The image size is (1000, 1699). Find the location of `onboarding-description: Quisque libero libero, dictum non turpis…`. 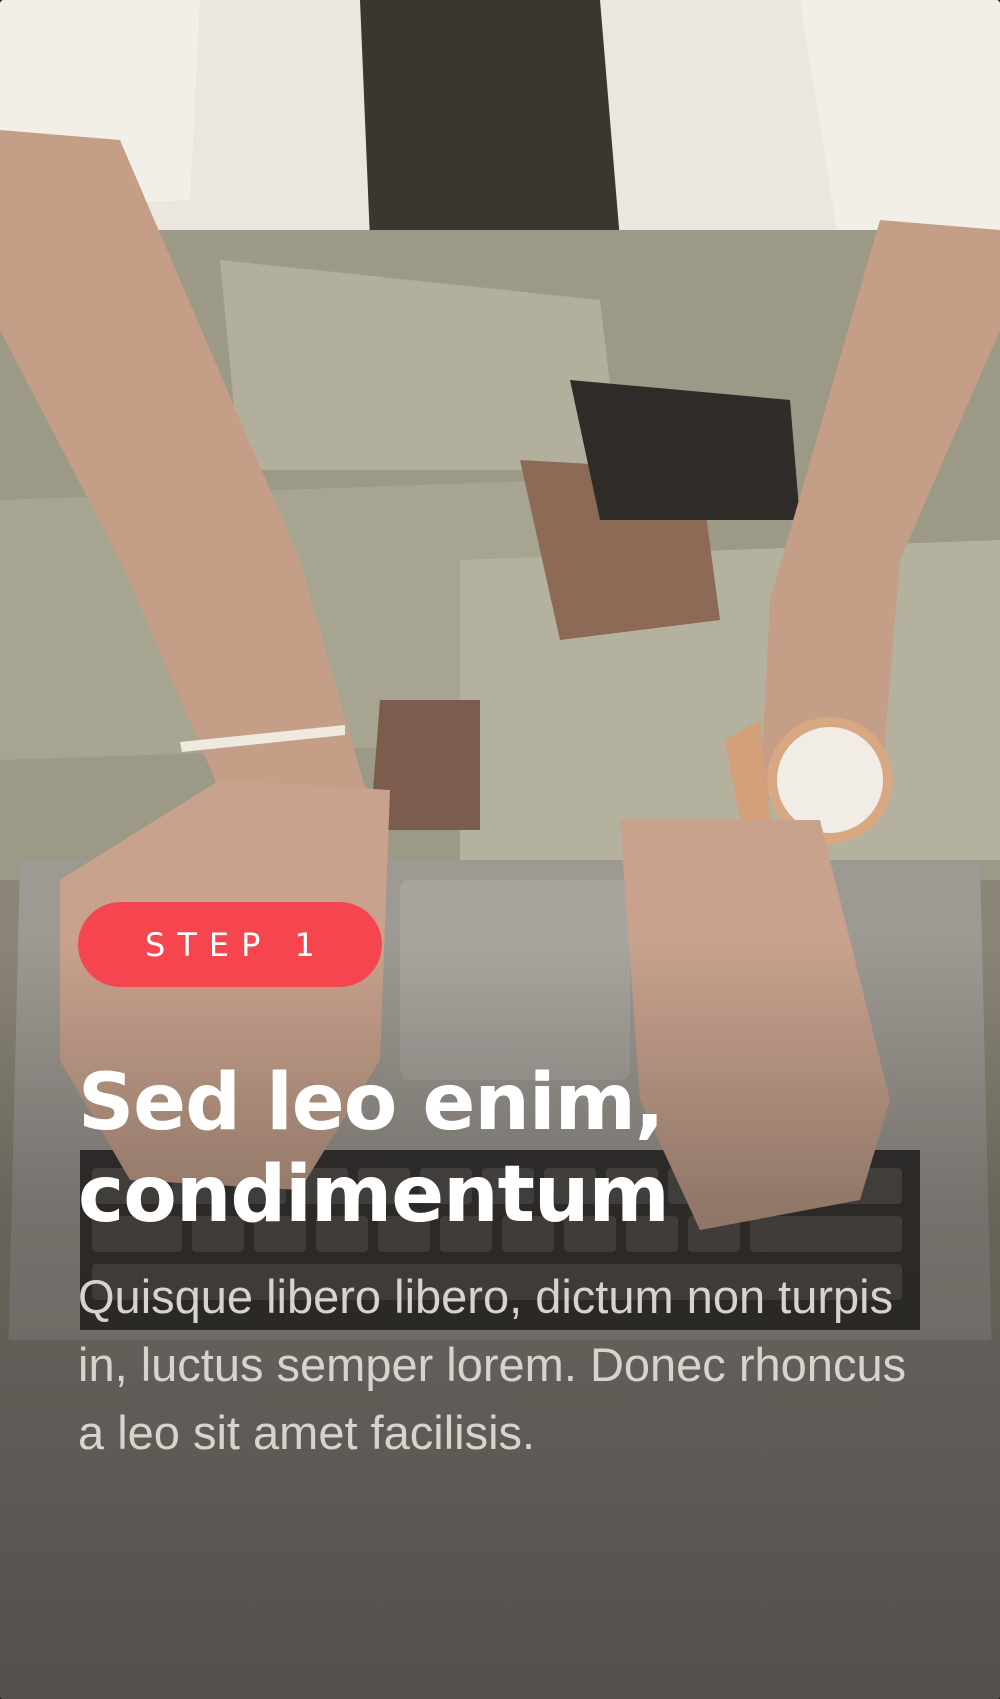

onboarding-description: Quisque libero libero, dictum non turpis… is located at coordinates (492, 1364).